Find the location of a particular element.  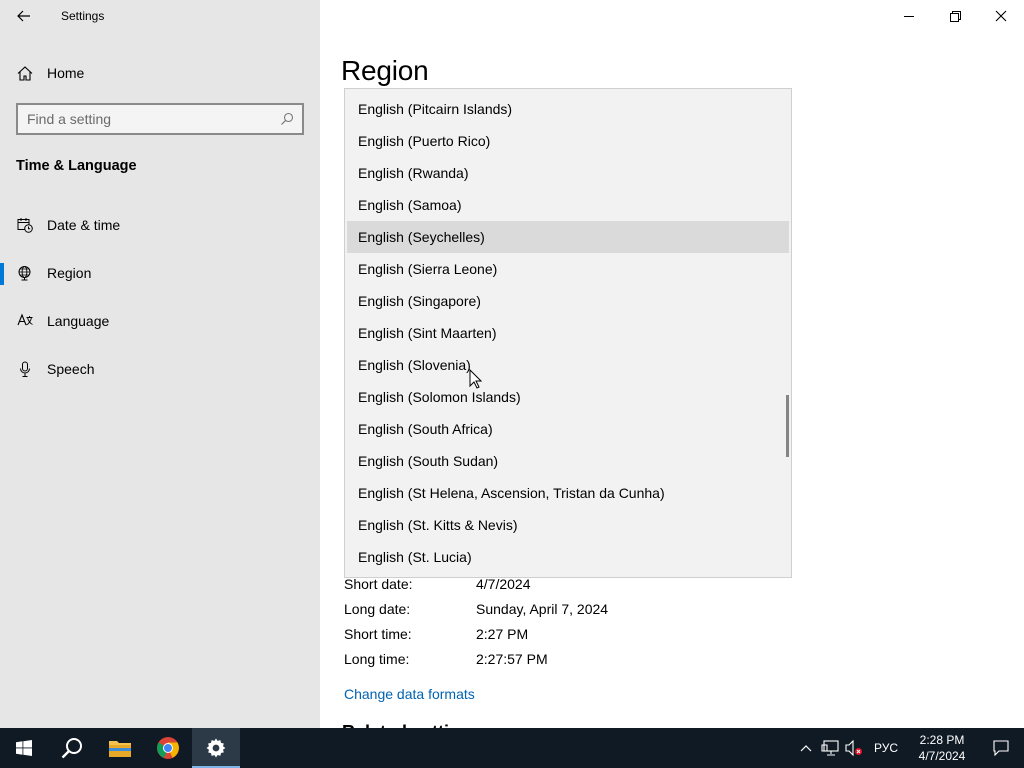

change-data-formats-link: Change data formats is located at coordinates (409, 694).